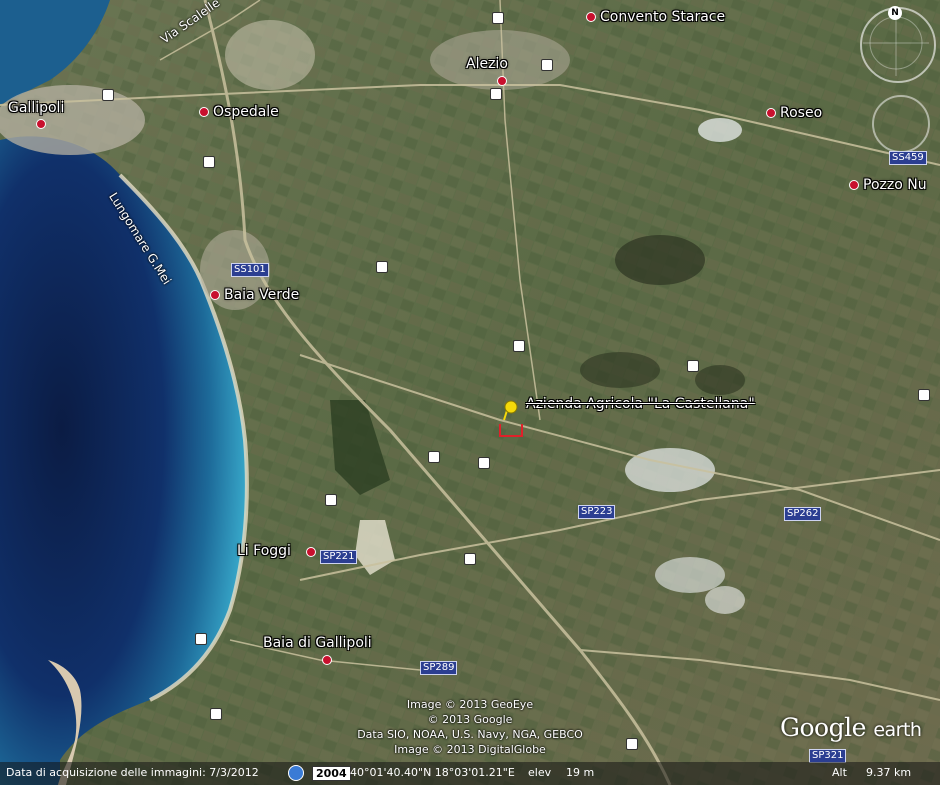 The height and width of the screenshot is (785, 940). What do you see at coordinates (254, 295) in the screenshot?
I see `place-label: Baia Verde` at bounding box center [254, 295].